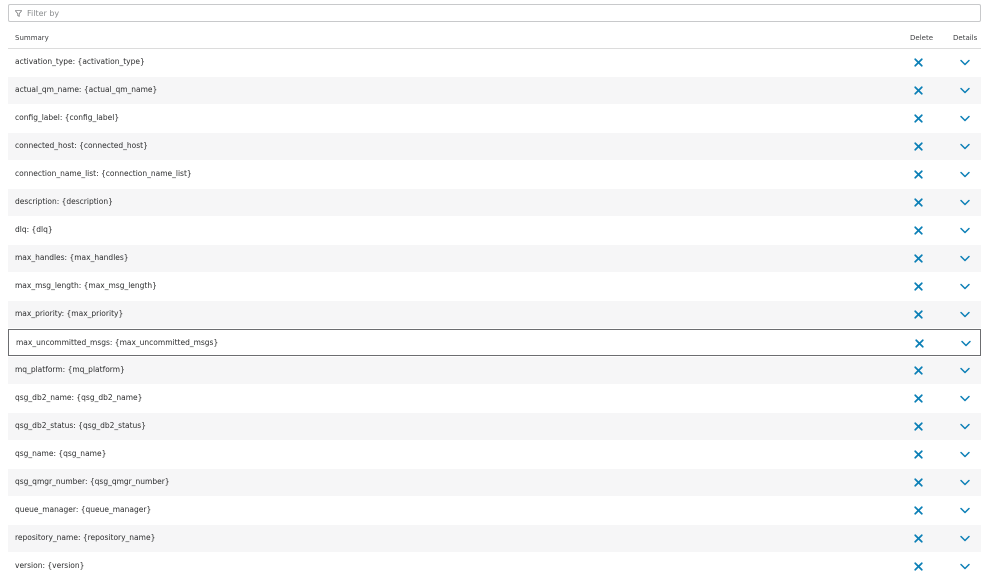 The height and width of the screenshot is (580, 999). Describe the element at coordinates (86, 89) in the screenshot. I see `row-summary-label: actual_qm_name: {actual_qm_name}` at that location.